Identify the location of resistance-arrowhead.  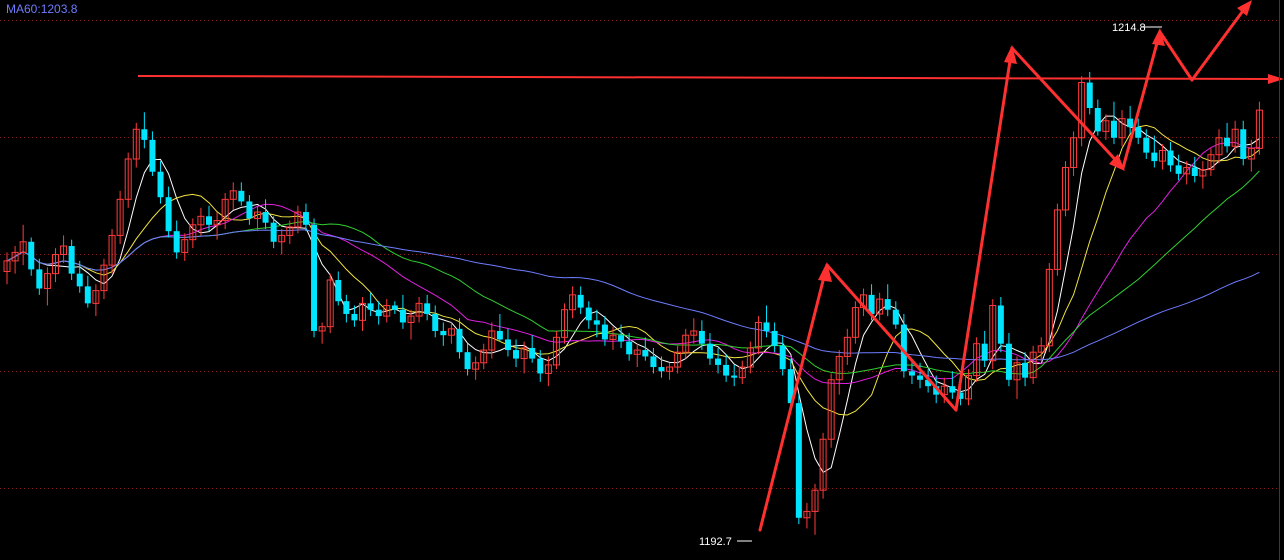
(1276, 79).